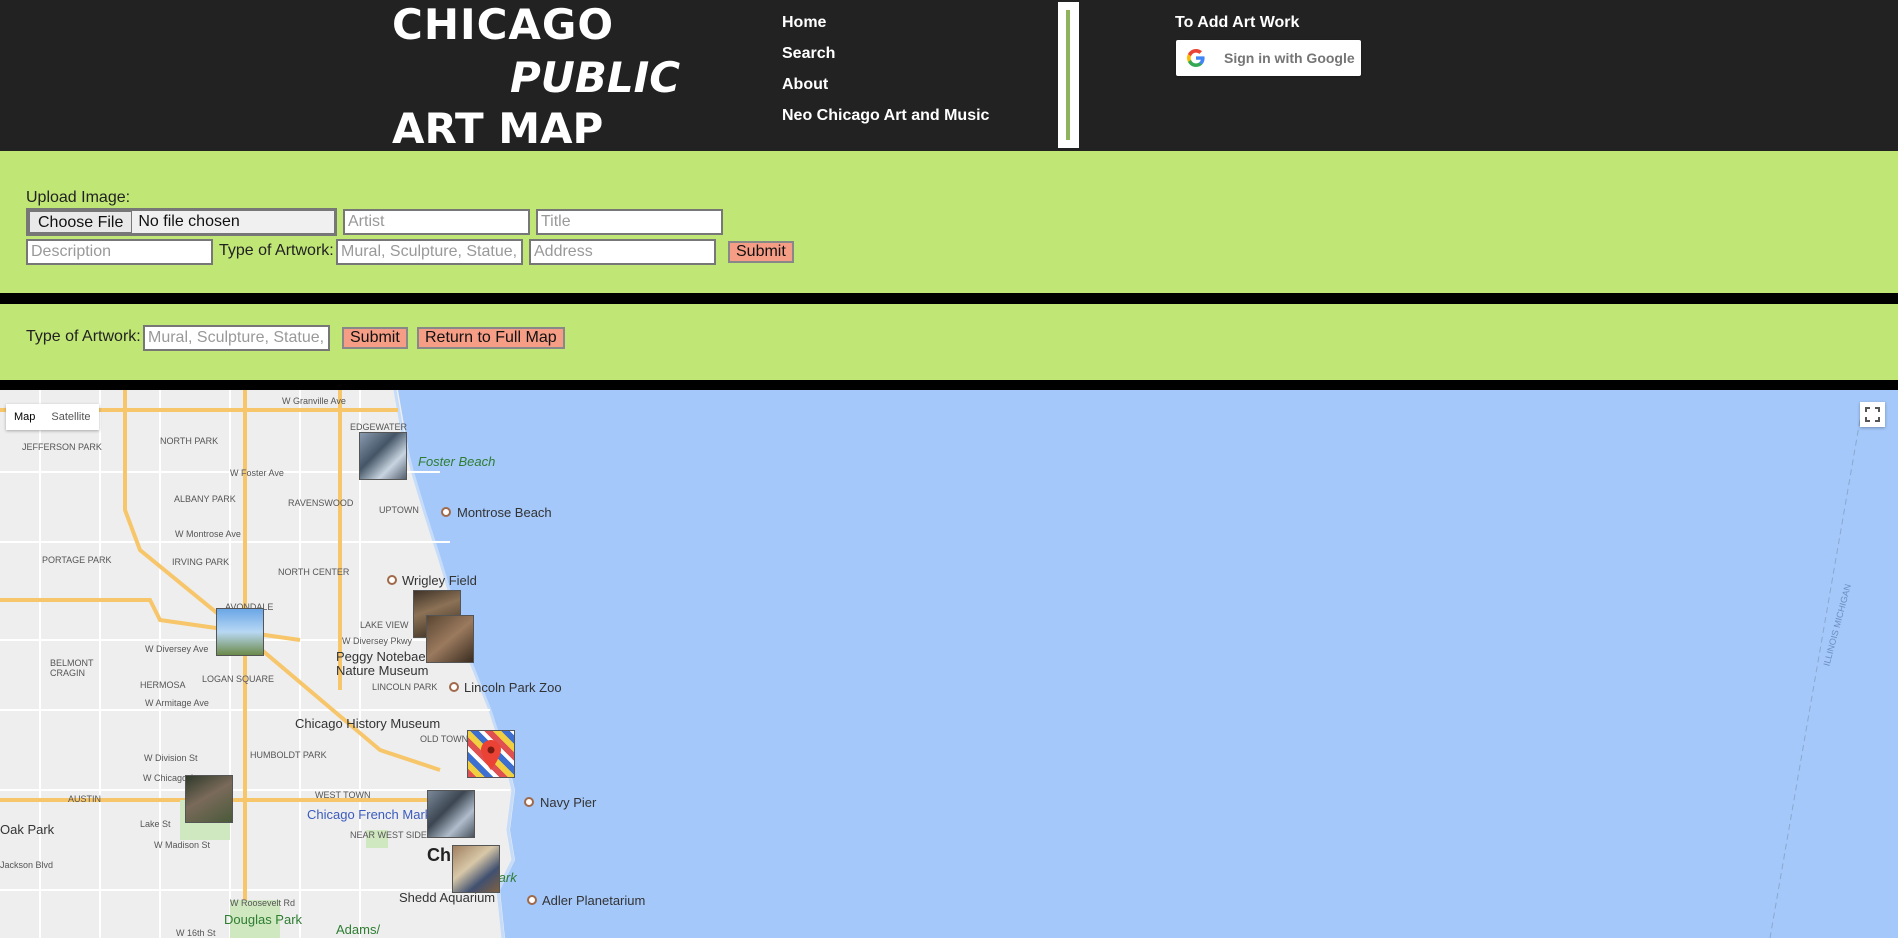  I want to click on return-full-map-button: Return to Full Map, so click(491, 338).